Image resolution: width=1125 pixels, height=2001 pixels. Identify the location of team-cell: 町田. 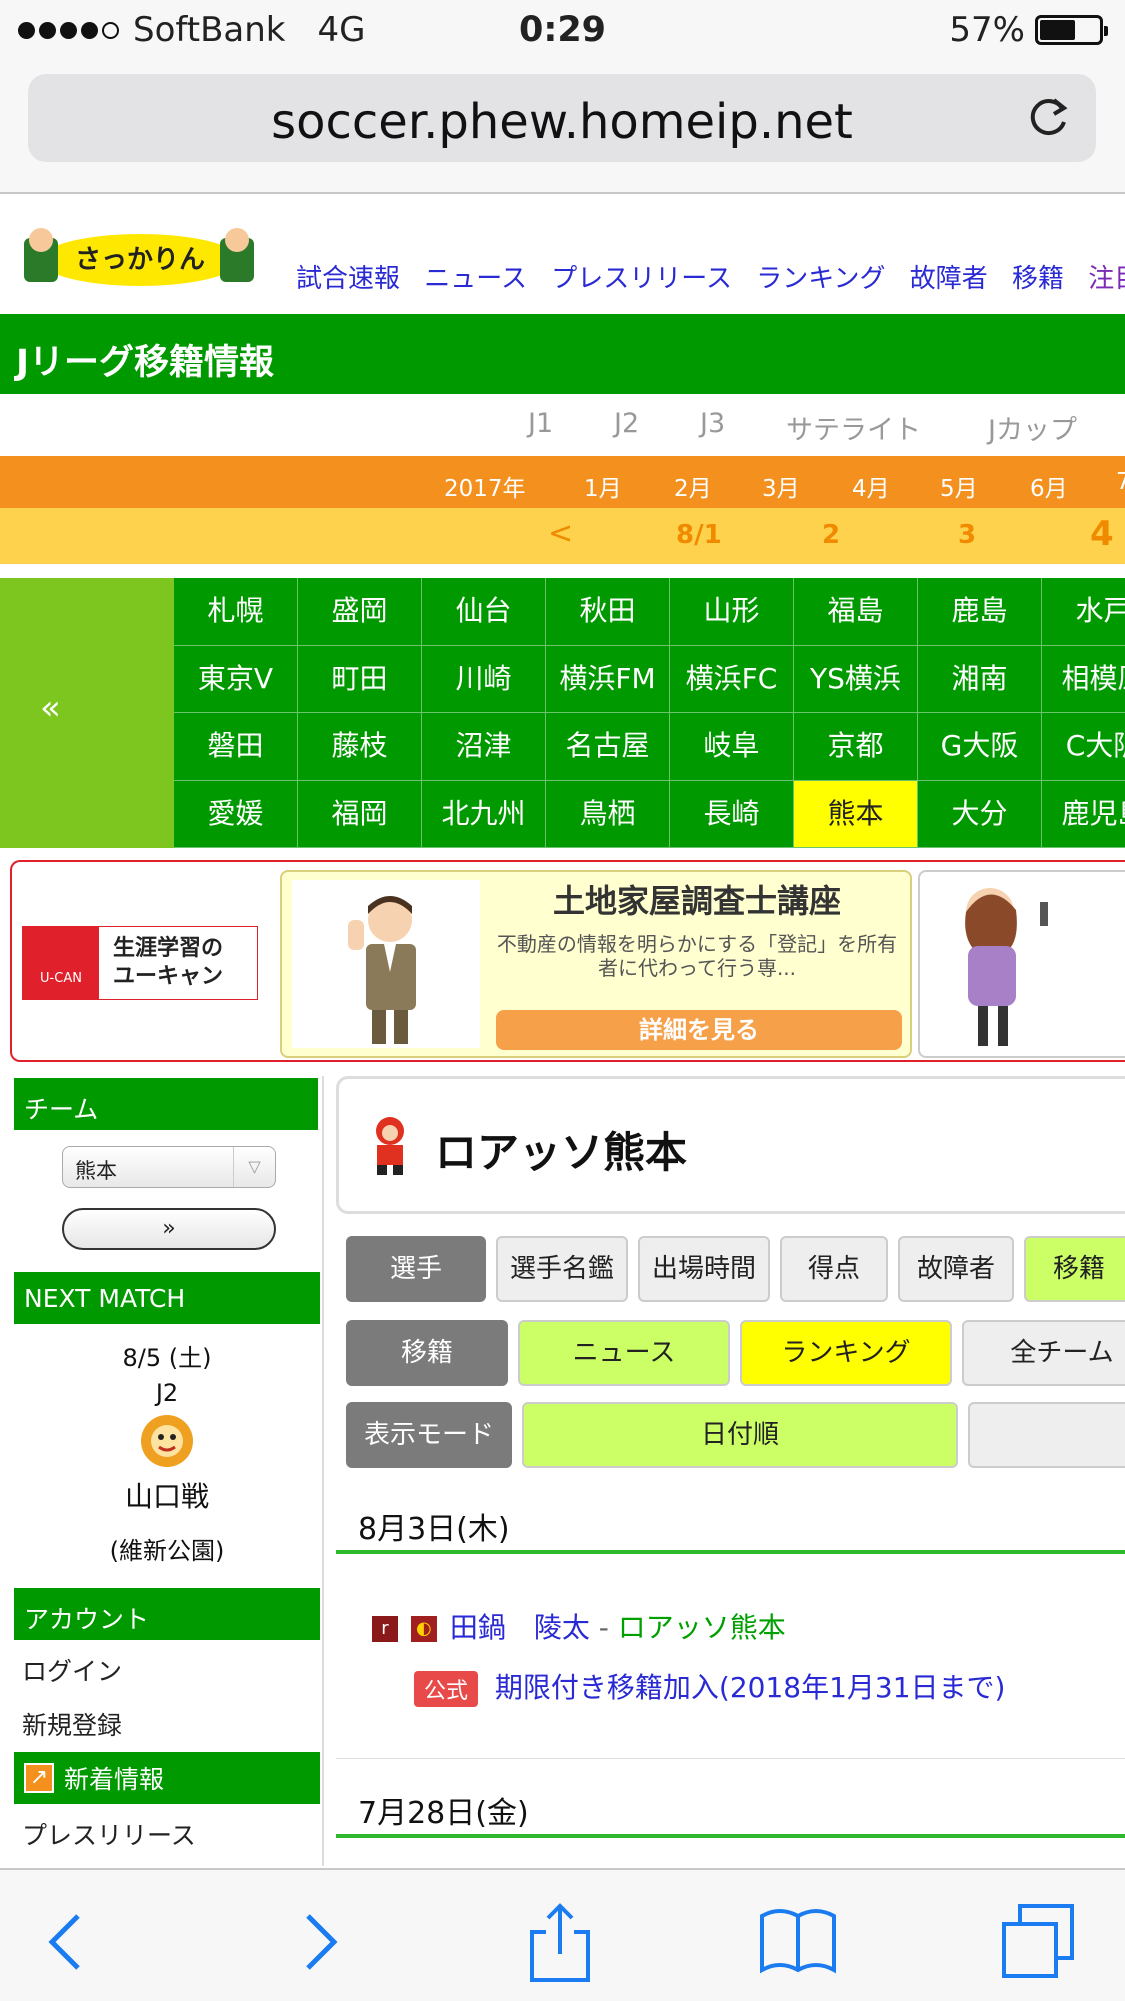
(360, 679).